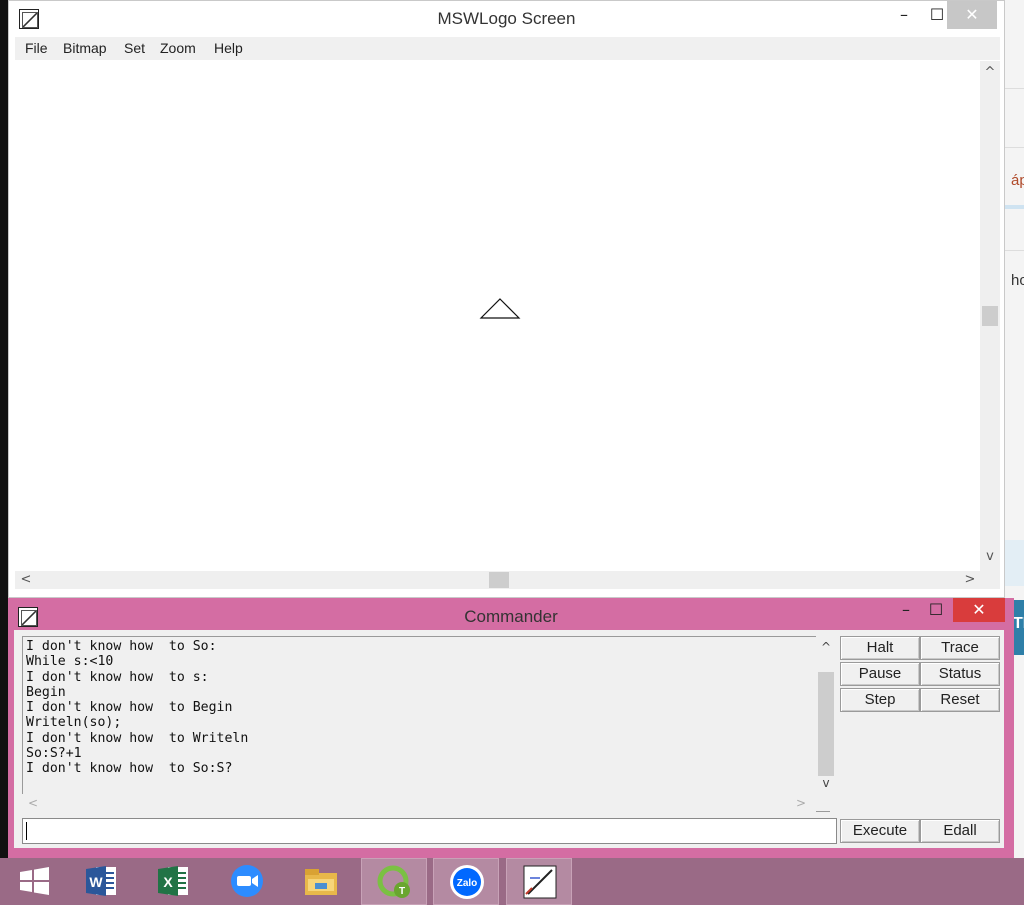  I want to click on window-title: MSWLogo Screen, so click(506, 18).